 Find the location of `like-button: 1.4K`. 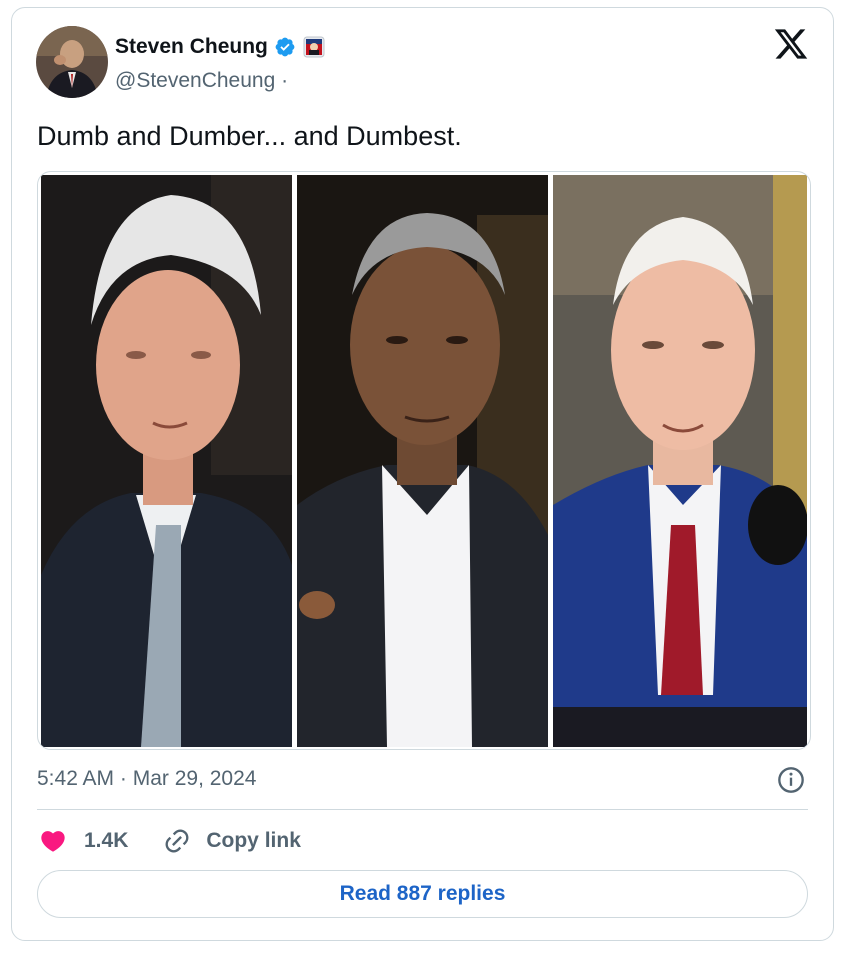

like-button: 1.4K is located at coordinates (83, 841).